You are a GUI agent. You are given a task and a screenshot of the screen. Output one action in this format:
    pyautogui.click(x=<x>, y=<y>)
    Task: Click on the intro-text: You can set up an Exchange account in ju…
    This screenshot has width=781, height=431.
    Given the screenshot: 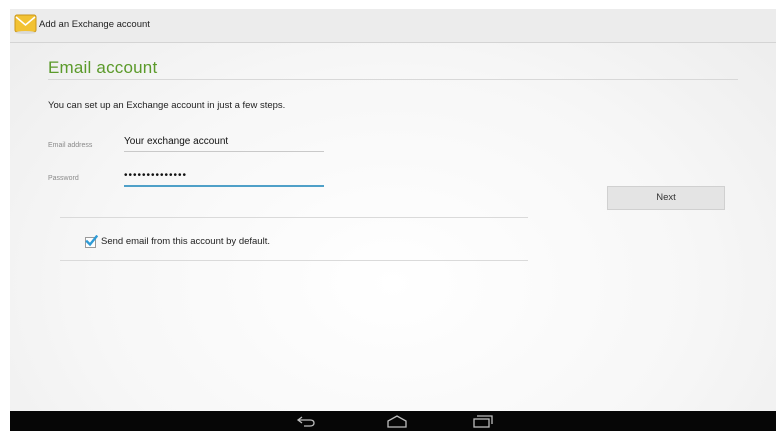 What is the action you would take?
    pyautogui.click(x=167, y=105)
    